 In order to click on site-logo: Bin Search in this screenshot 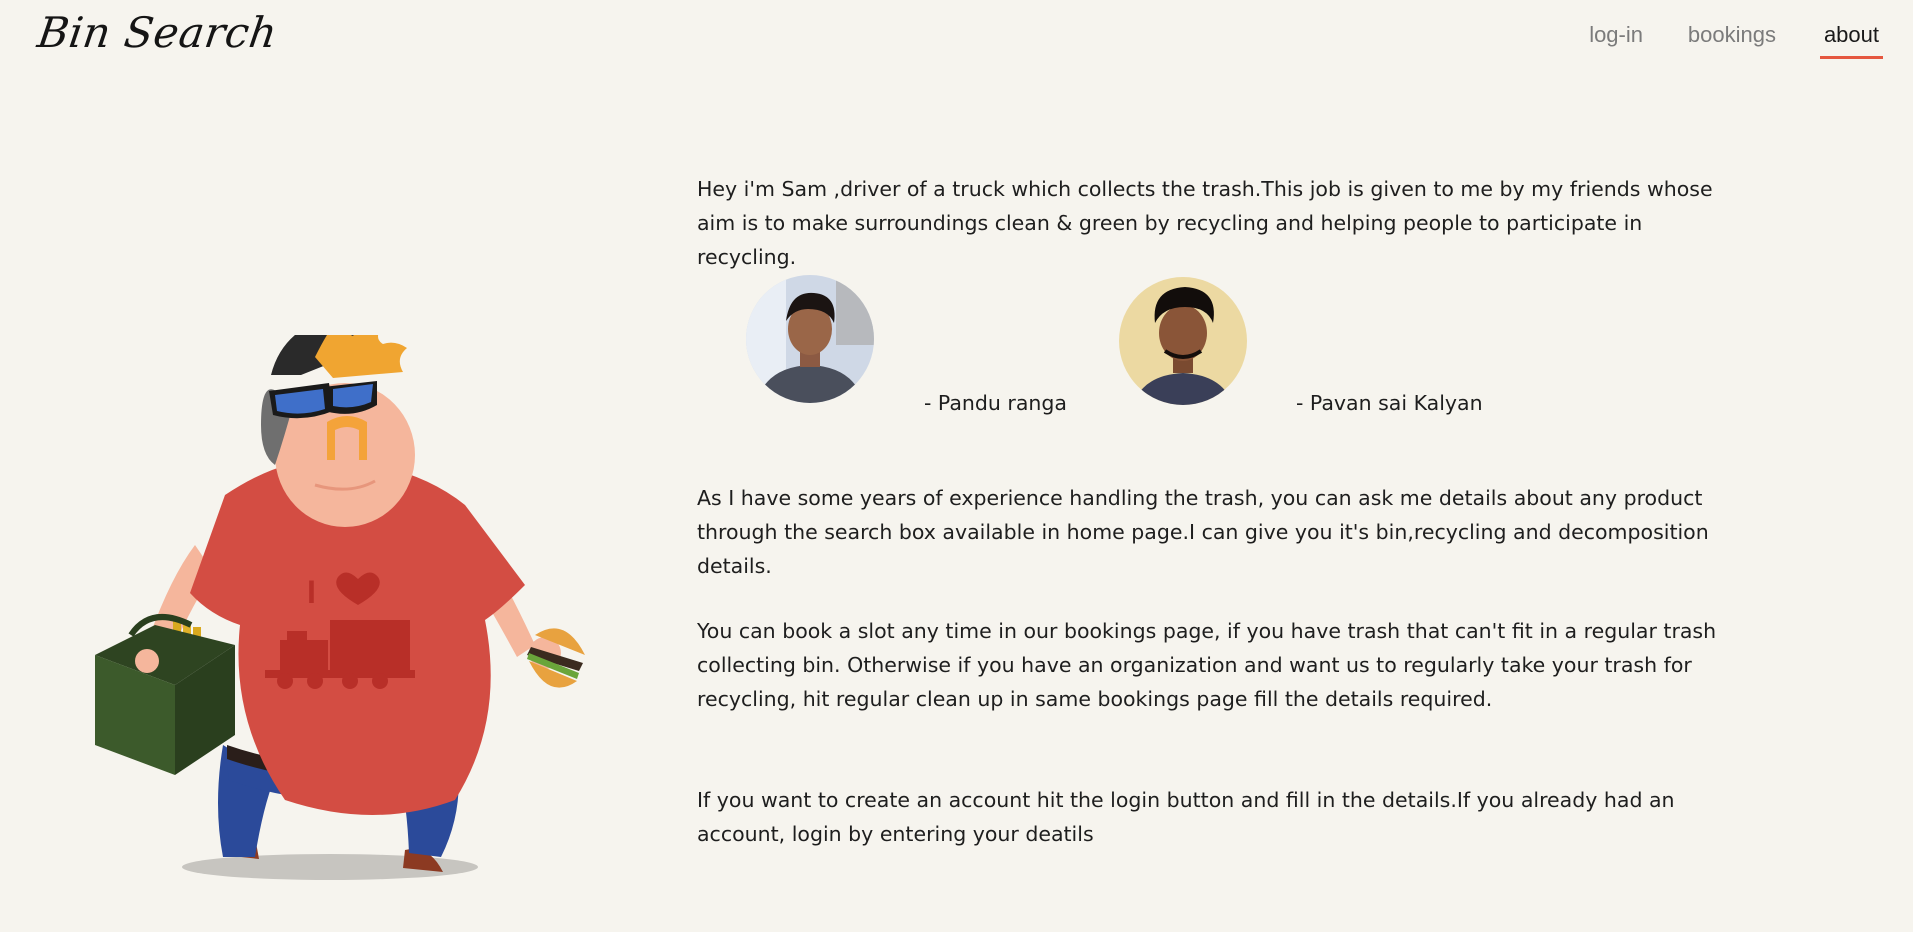, I will do `click(158, 32)`.